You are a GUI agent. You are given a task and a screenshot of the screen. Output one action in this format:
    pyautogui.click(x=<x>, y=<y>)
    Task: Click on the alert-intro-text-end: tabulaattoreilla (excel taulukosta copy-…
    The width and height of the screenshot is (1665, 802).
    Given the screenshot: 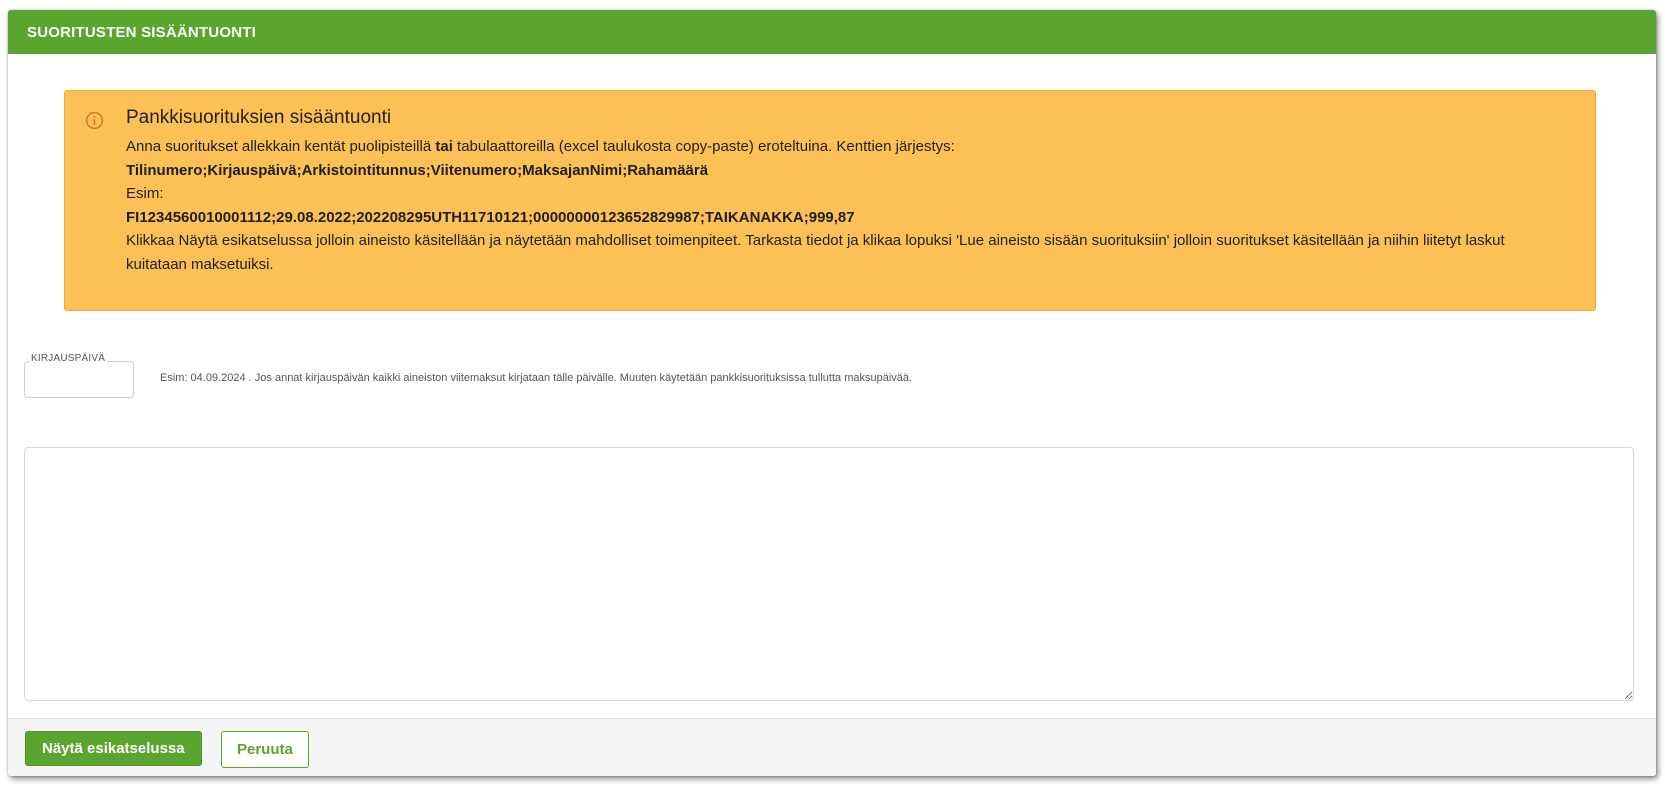 What is the action you would take?
    pyautogui.click(x=703, y=146)
    